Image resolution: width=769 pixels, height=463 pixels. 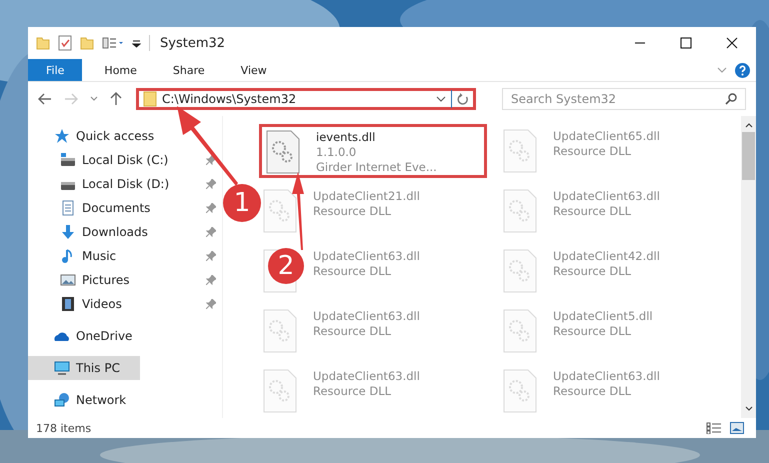 What do you see at coordinates (93, 136) in the screenshot?
I see `nav-item: Quick access` at bounding box center [93, 136].